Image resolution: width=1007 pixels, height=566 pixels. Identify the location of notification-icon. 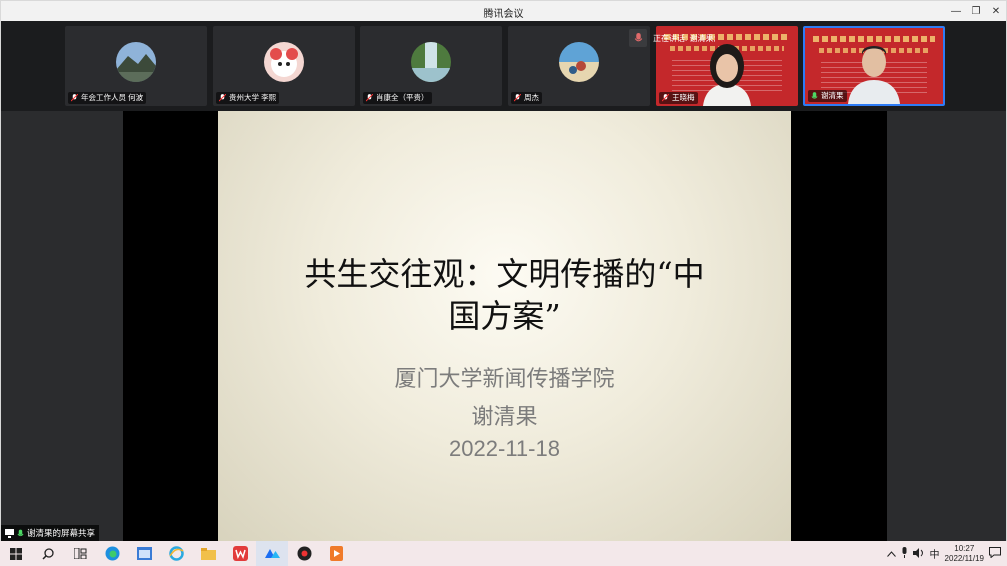
(995, 553).